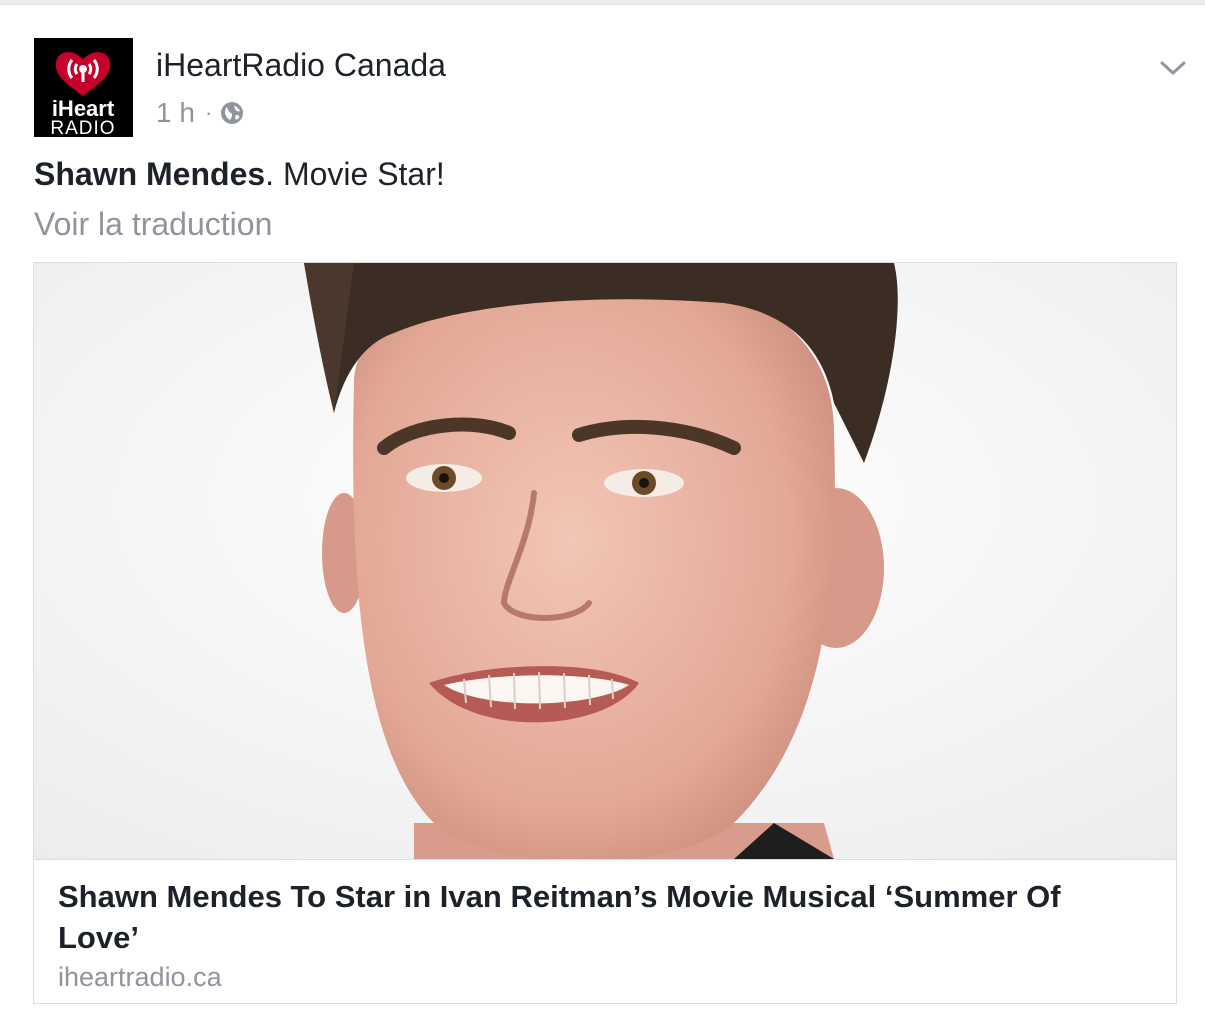  What do you see at coordinates (153, 224) in the screenshot?
I see `translate-link: Voir la traduction` at bounding box center [153, 224].